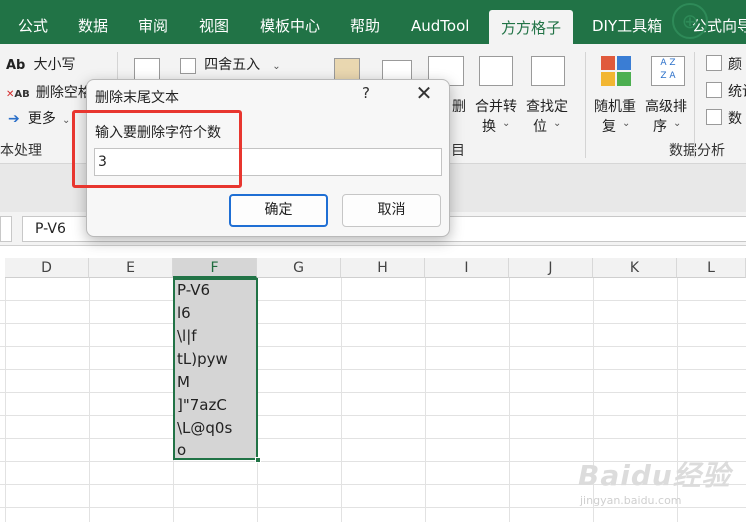  Describe the element at coordinates (365, 22) in the screenshot. I see `tab-help: 帮助` at that location.